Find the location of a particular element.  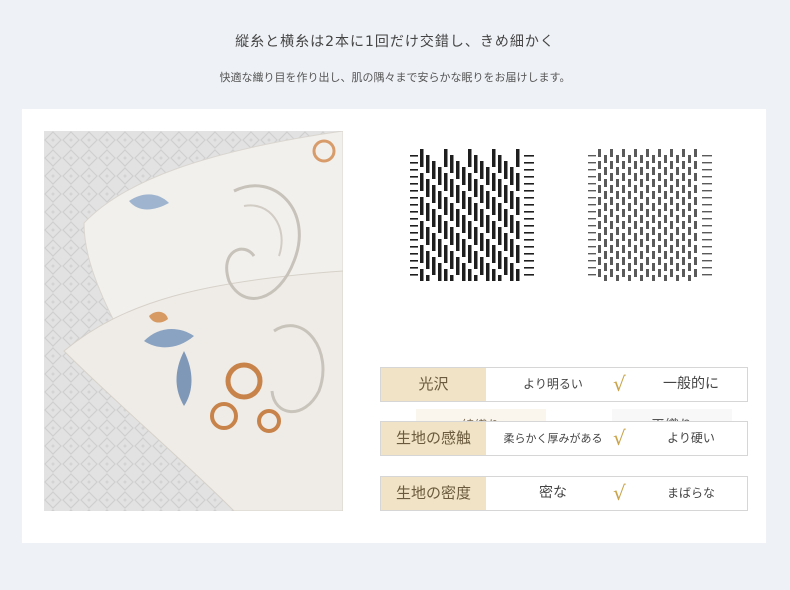

comparison-row-gloss: 光沢 より明るい √ 一般的に is located at coordinates (564, 384).